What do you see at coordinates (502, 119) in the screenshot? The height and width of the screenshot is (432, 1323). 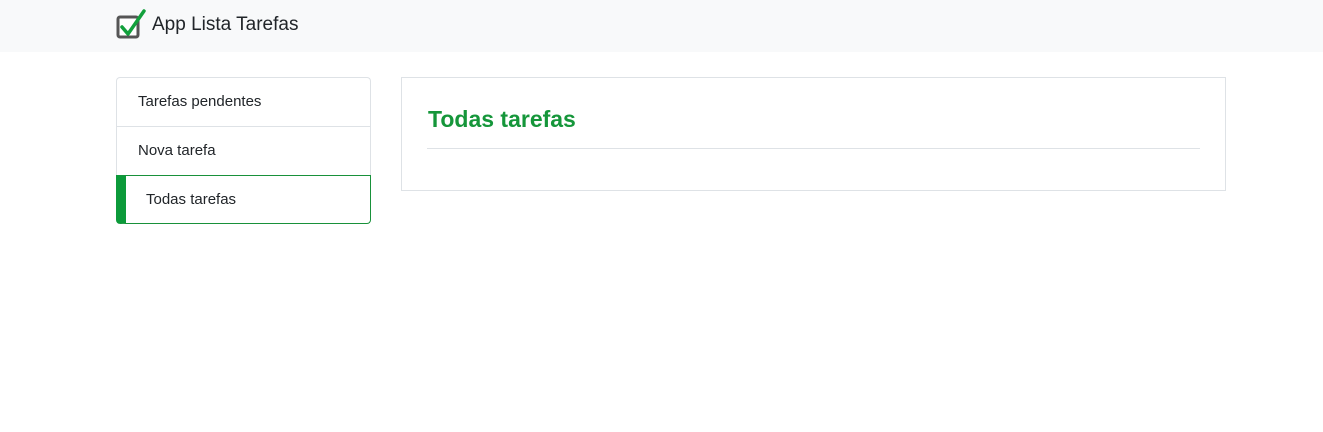 I see `page-title: Todas tarefas` at bounding box center [502, 119].